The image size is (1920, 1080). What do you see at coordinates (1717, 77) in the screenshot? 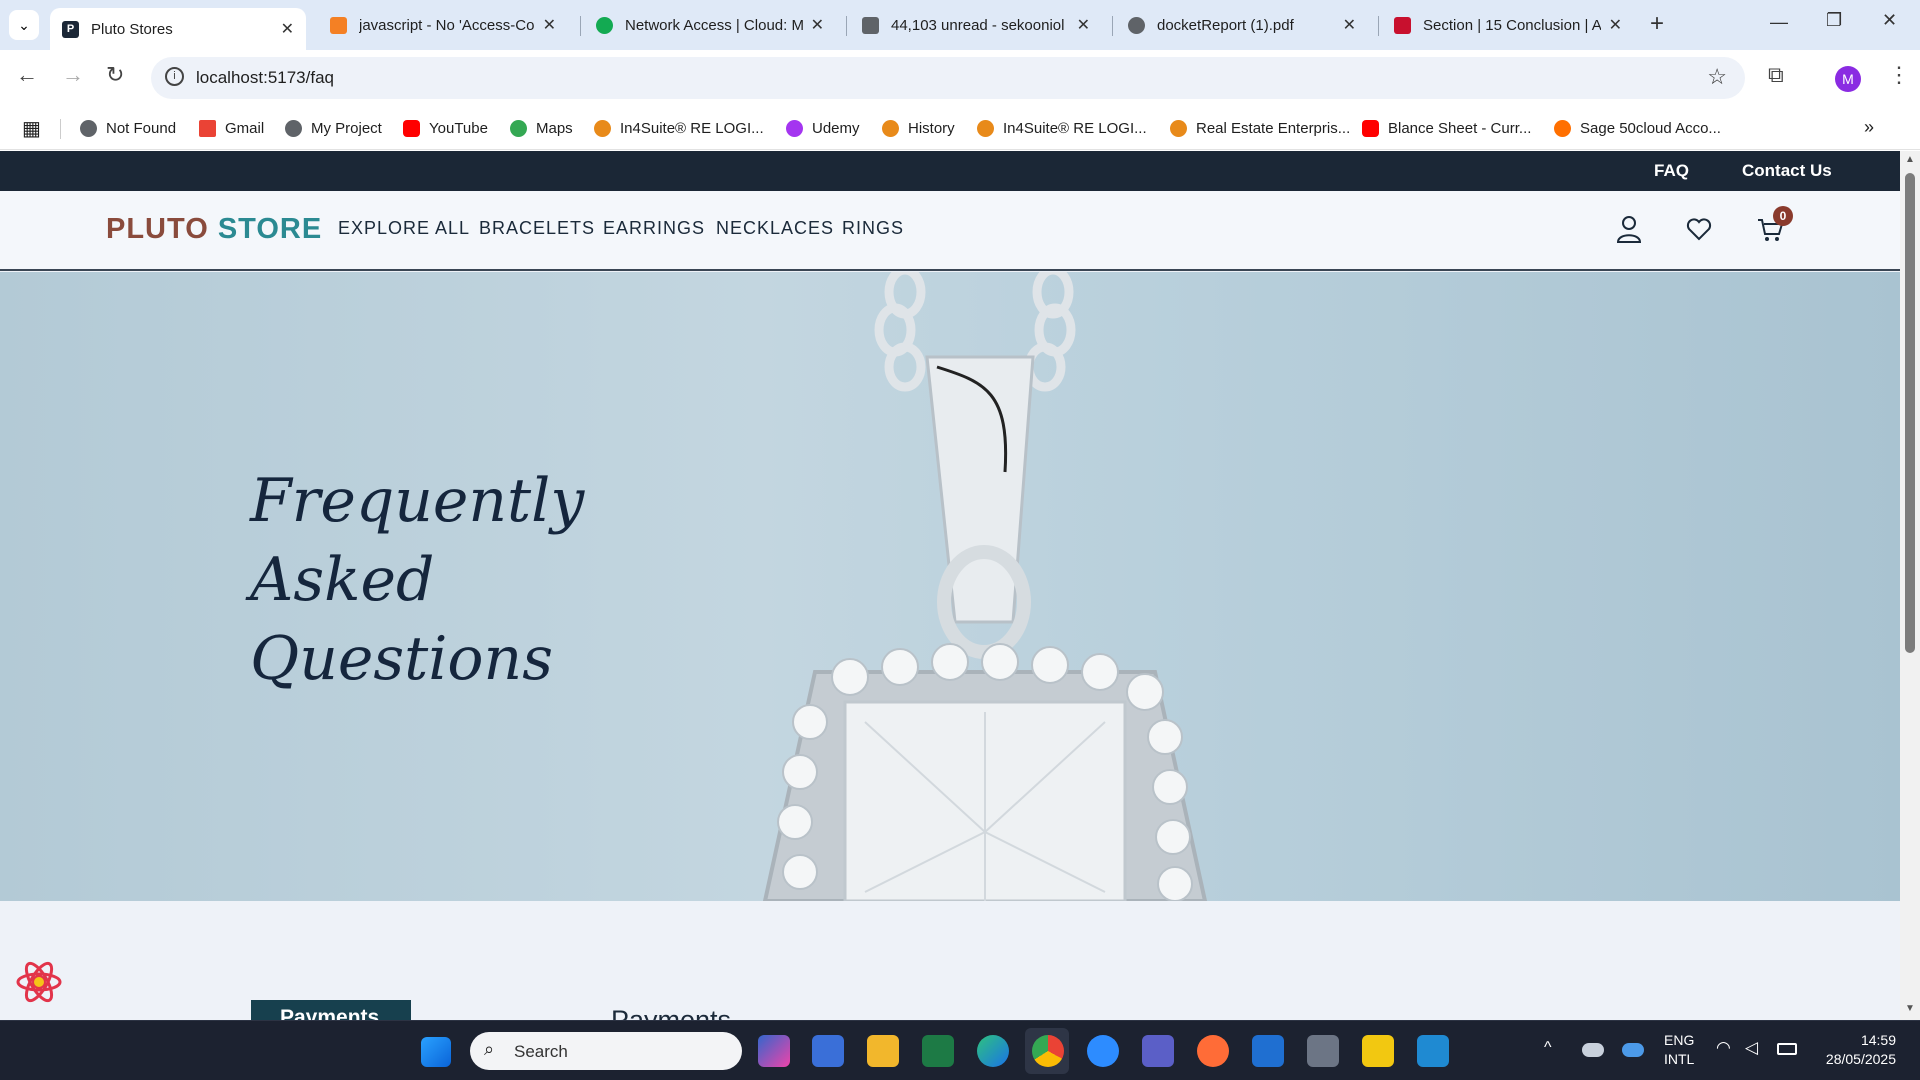
I see `bookmark-star-icon: ☆` at bounding box center [1717, 77].